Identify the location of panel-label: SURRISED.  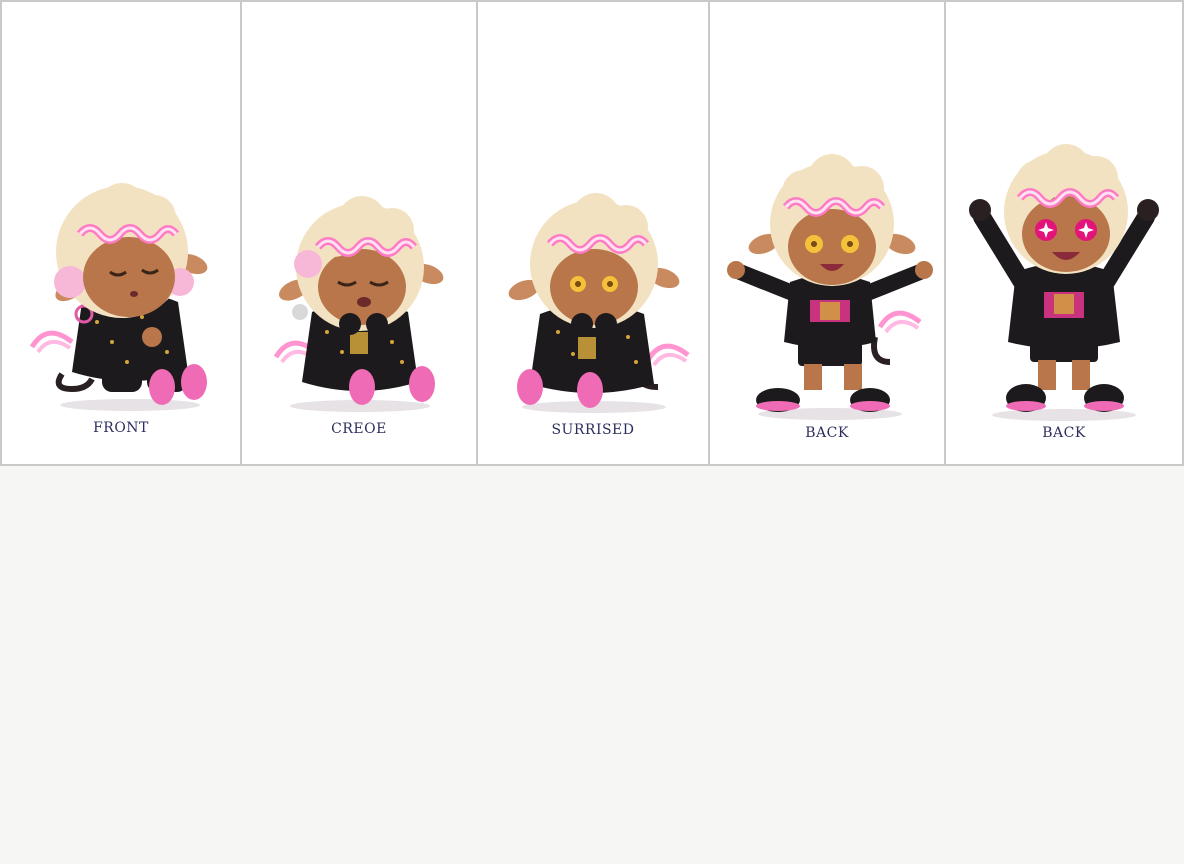
(593, 430).